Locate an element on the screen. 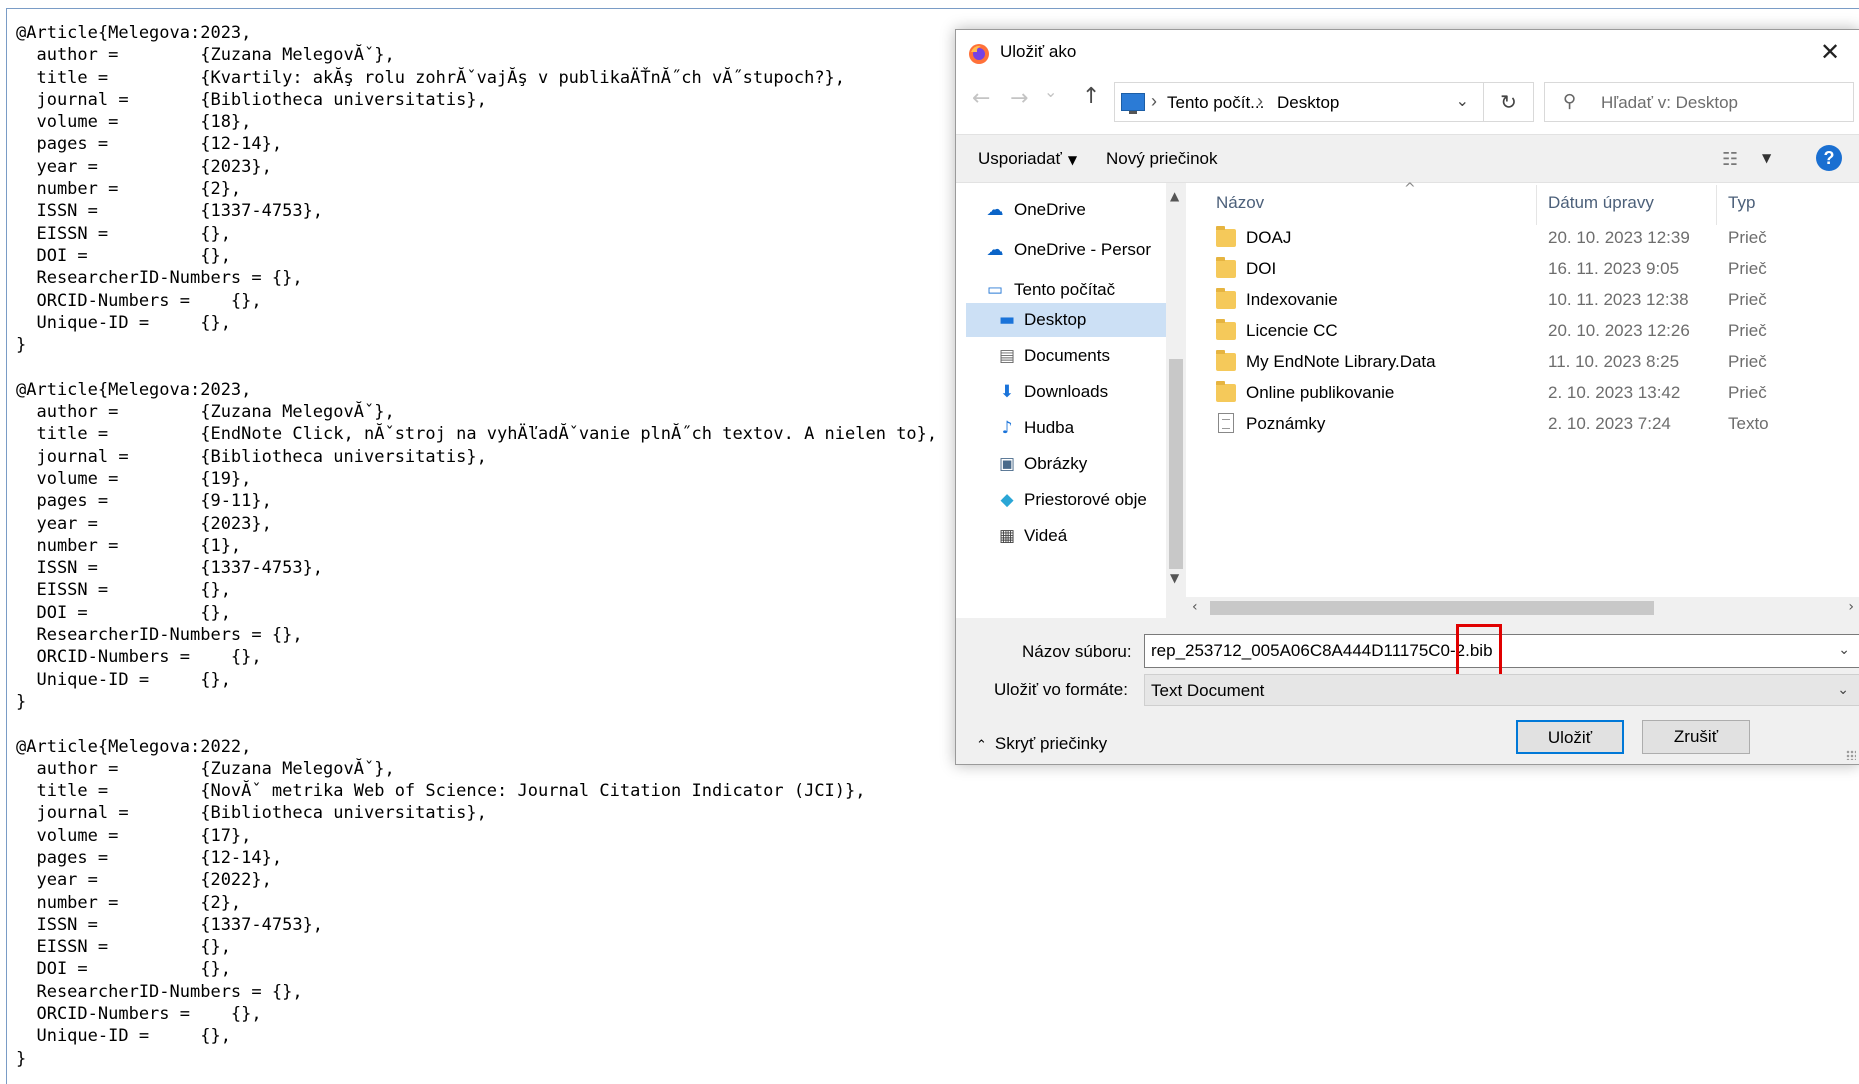 This screenshot has width=1859, height=1084. sidebar-item-downloads: ⬇ Downloads is located at coordinates (1061, 392).